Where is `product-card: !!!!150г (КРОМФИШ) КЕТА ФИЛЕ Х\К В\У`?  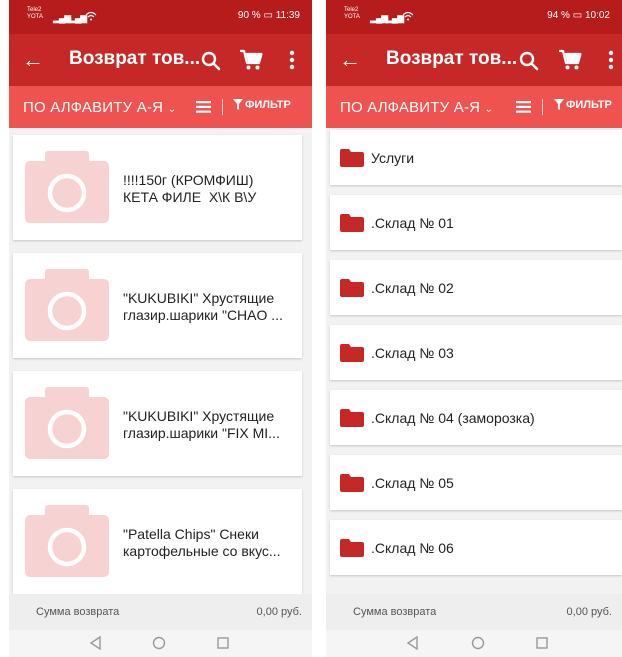 product-card: !!!!150г (КРОМФИШ) КЕТА ФИЛЕ Х\К В\У is located at coordinates (157, 187).